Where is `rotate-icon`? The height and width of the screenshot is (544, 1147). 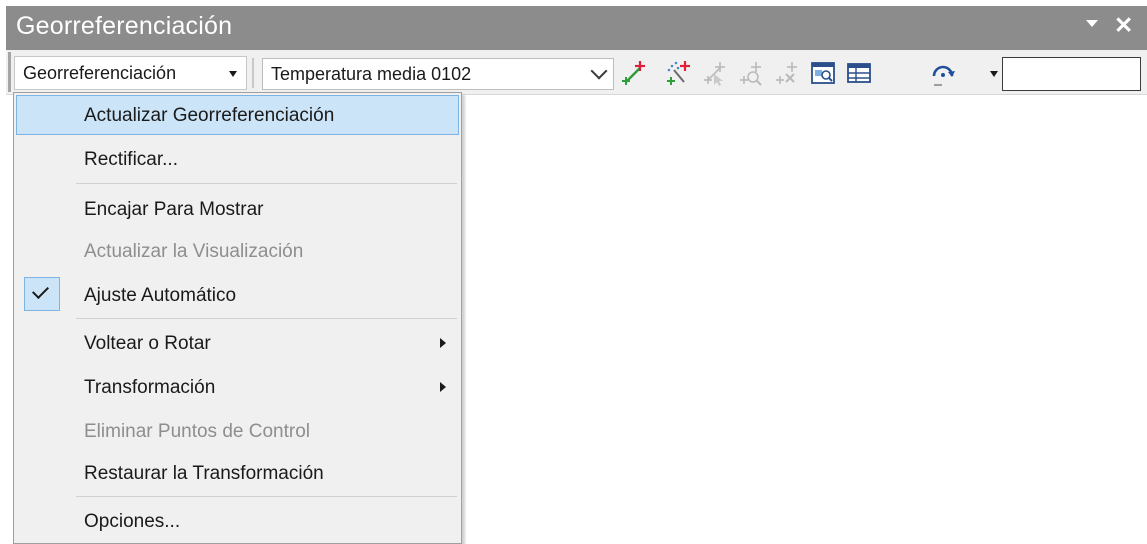 rotate-icon is located at coordinates (943, 73).